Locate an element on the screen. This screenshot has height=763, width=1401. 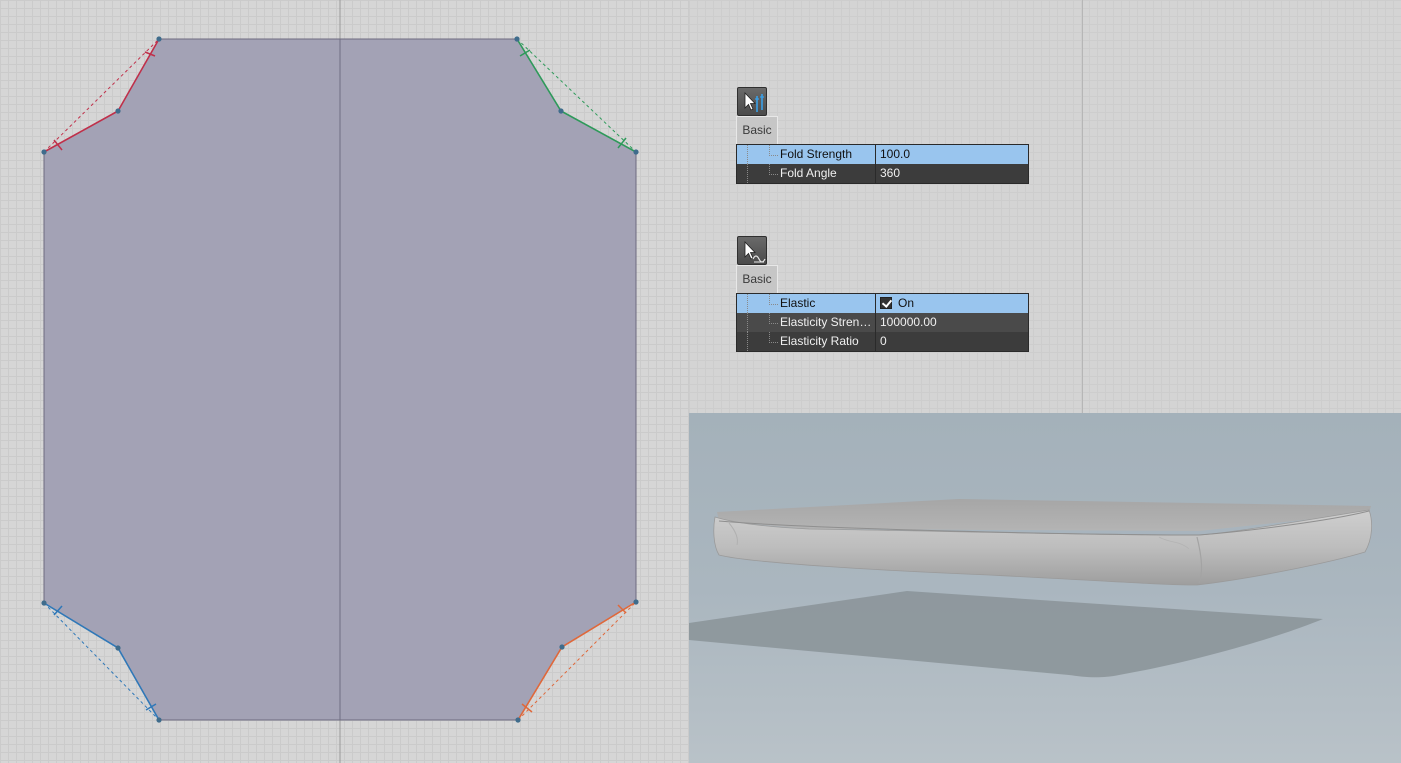
property-row-fold-angle: Fold Angle 360 is located at coordinates (882, 173).